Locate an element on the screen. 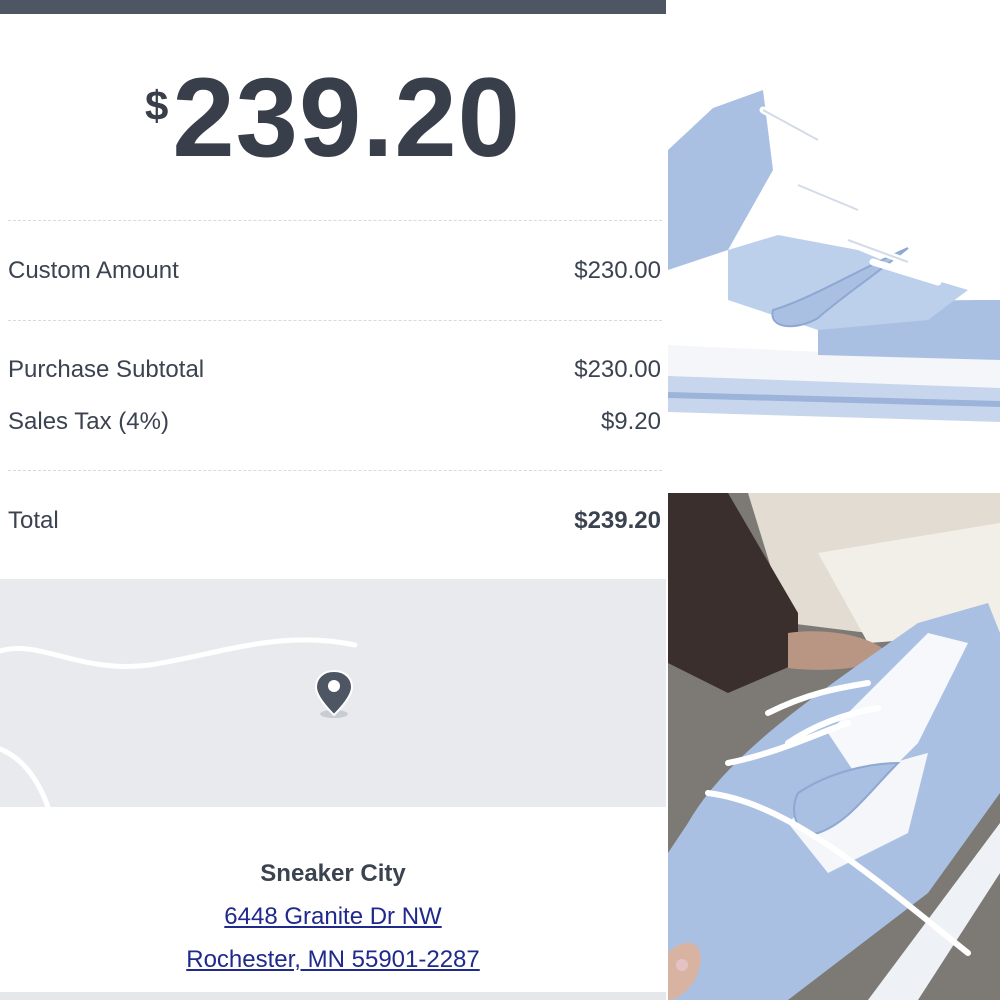 The height and width of the screenshot is (1000, 1000). sneaker-illustration is located at coordinates (834, 256).